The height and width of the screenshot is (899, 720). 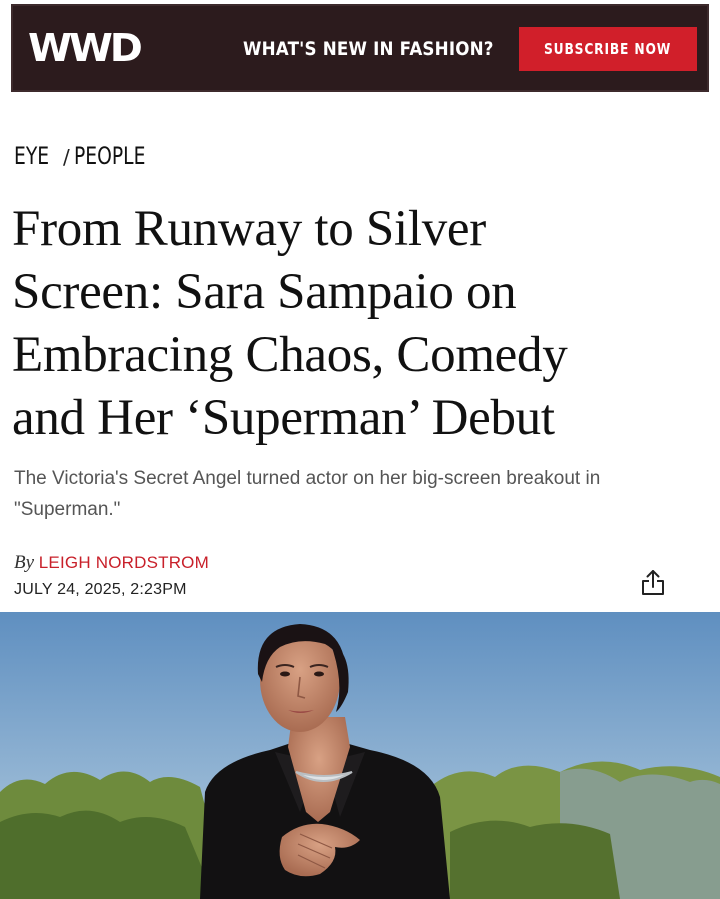 I want to click on title-line: From Runway to Silver, so click(x=249, y=229).